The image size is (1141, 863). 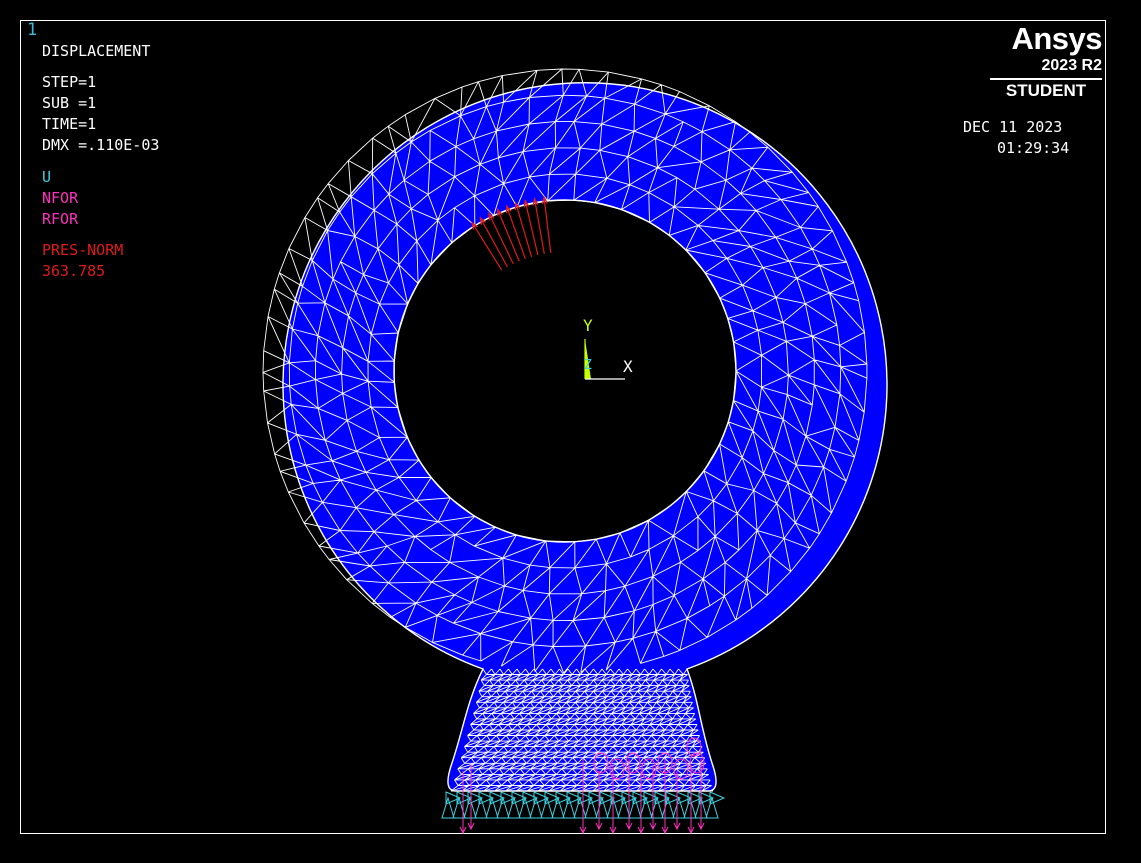 What do you see at coordinates (628, 366) in the screenshot?
I see `triad-x-label: X` at bounding box center [628, 366].